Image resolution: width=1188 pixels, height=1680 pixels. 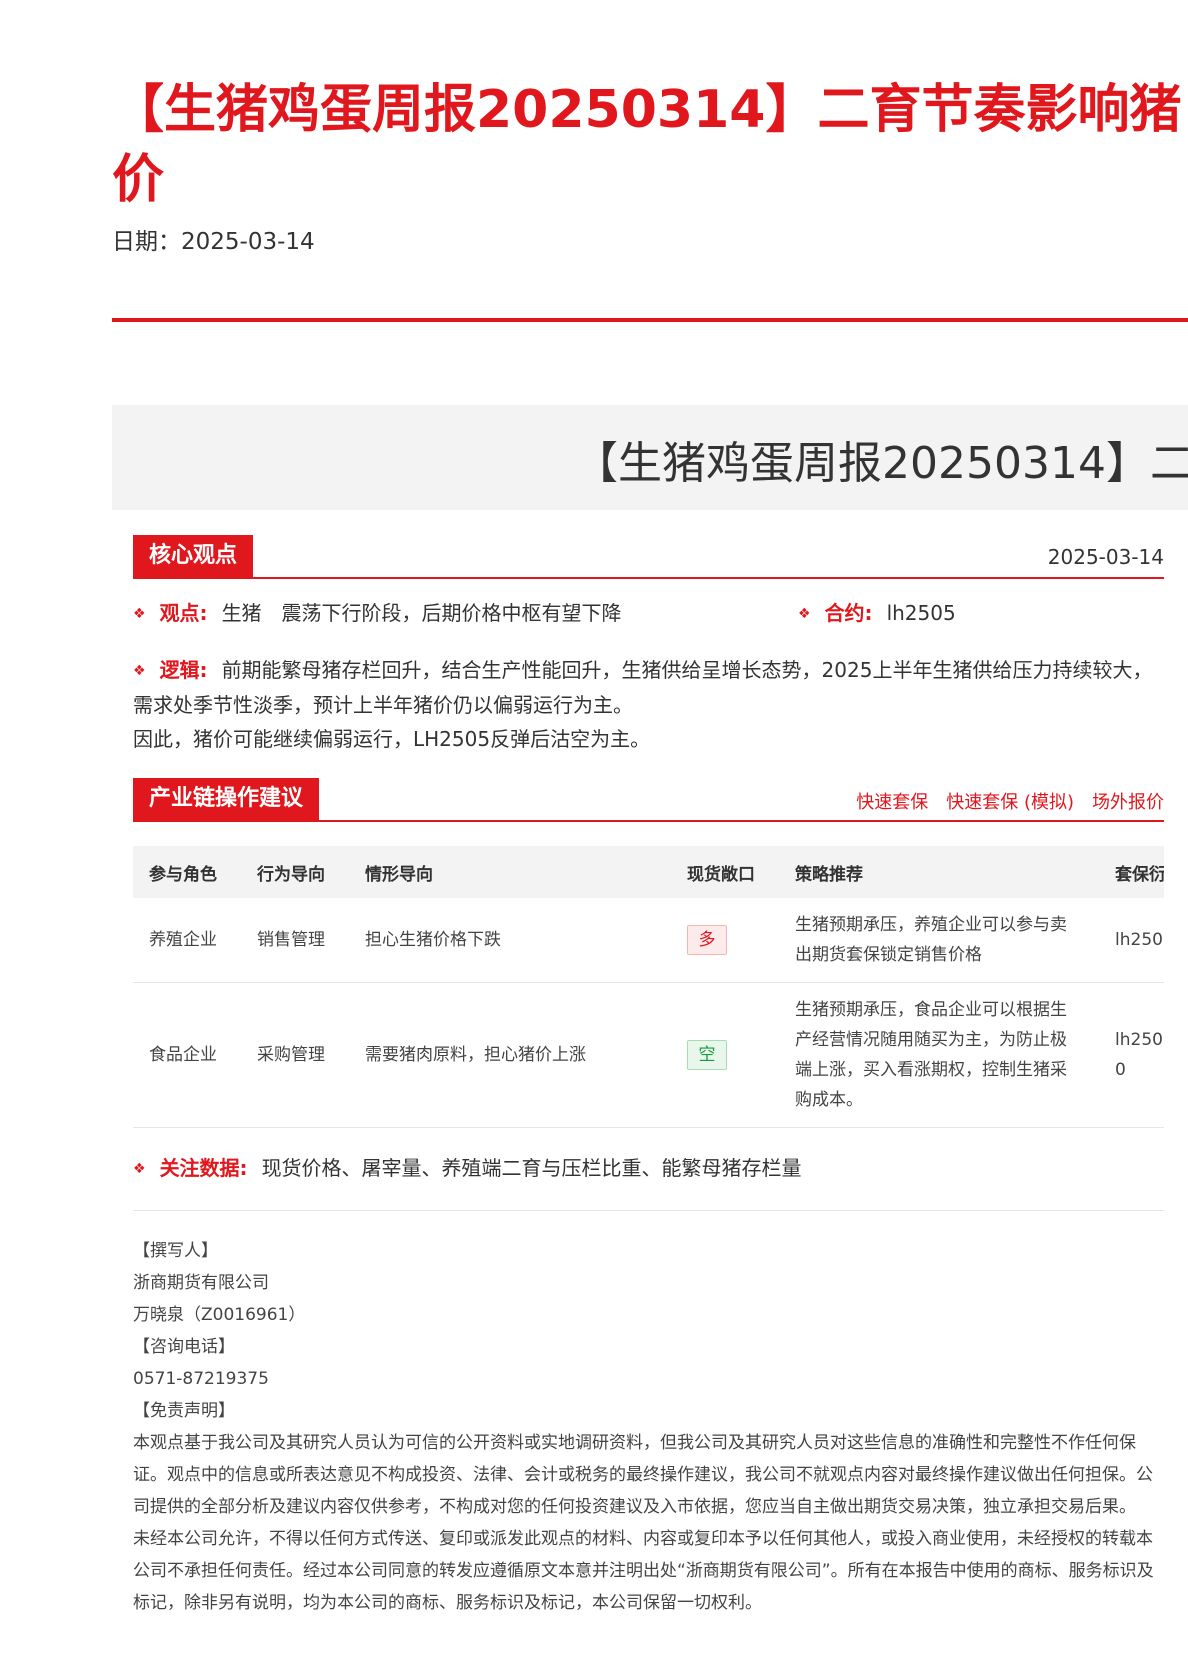 I want to click on ops-table-header: 参与角色 行为导向 情形导向 现货敞口 策略推荐 套保衍, so click(x=648, y=872).